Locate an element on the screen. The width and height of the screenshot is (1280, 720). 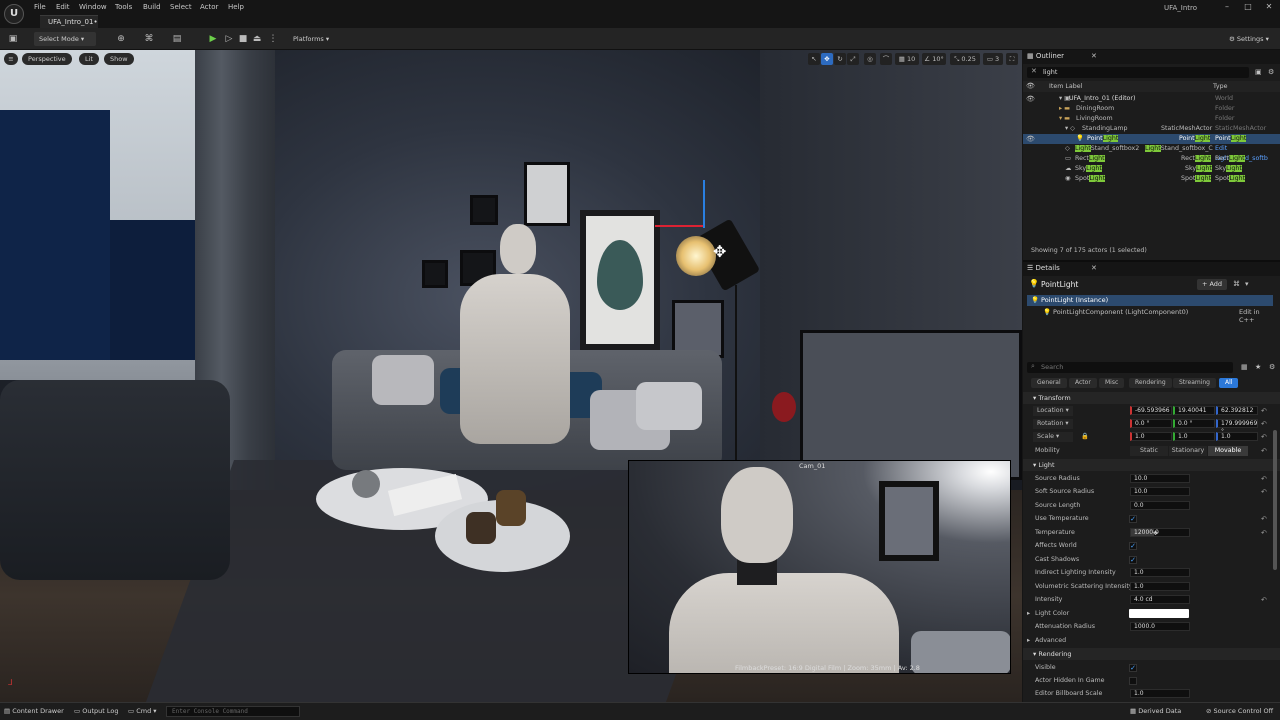
col-item-label: Item Label is located at coordinates (1065, 86).